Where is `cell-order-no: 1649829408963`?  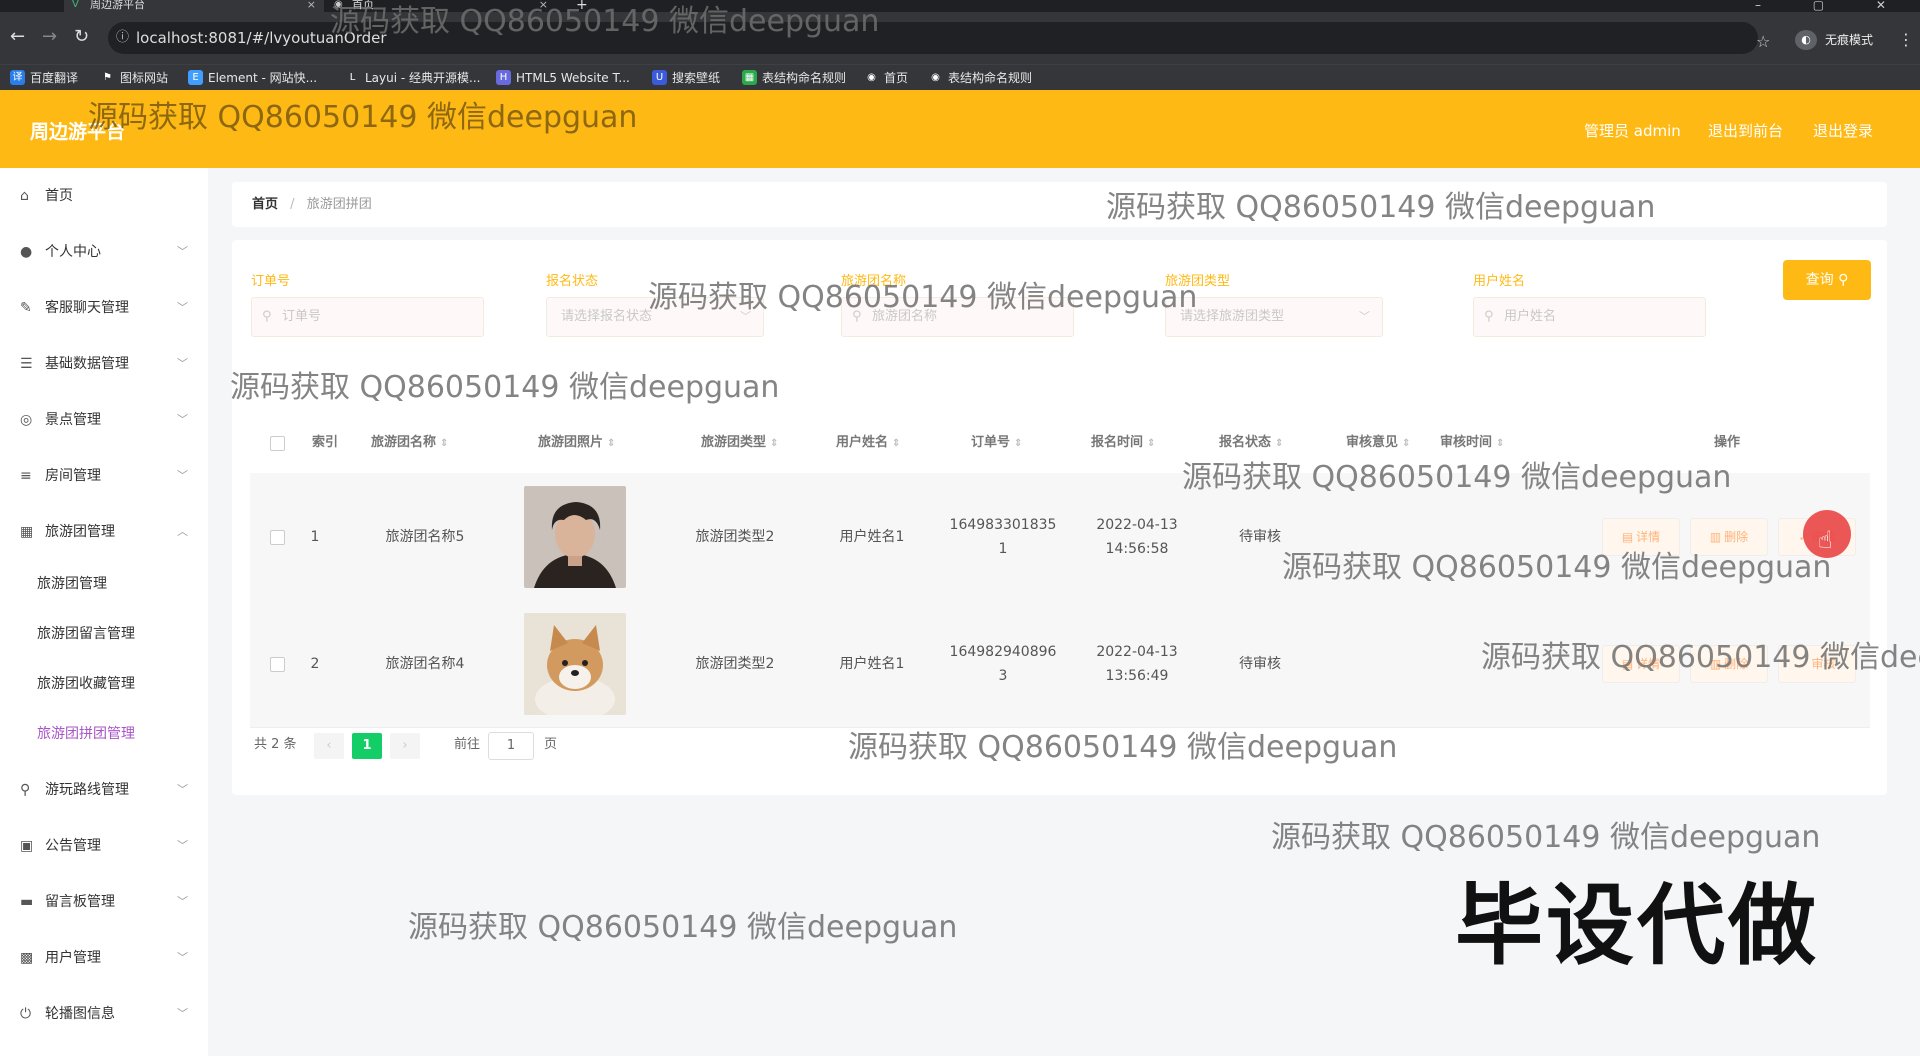 cell-order-no: 1649829408963 is located at coordinates (1003, 664).